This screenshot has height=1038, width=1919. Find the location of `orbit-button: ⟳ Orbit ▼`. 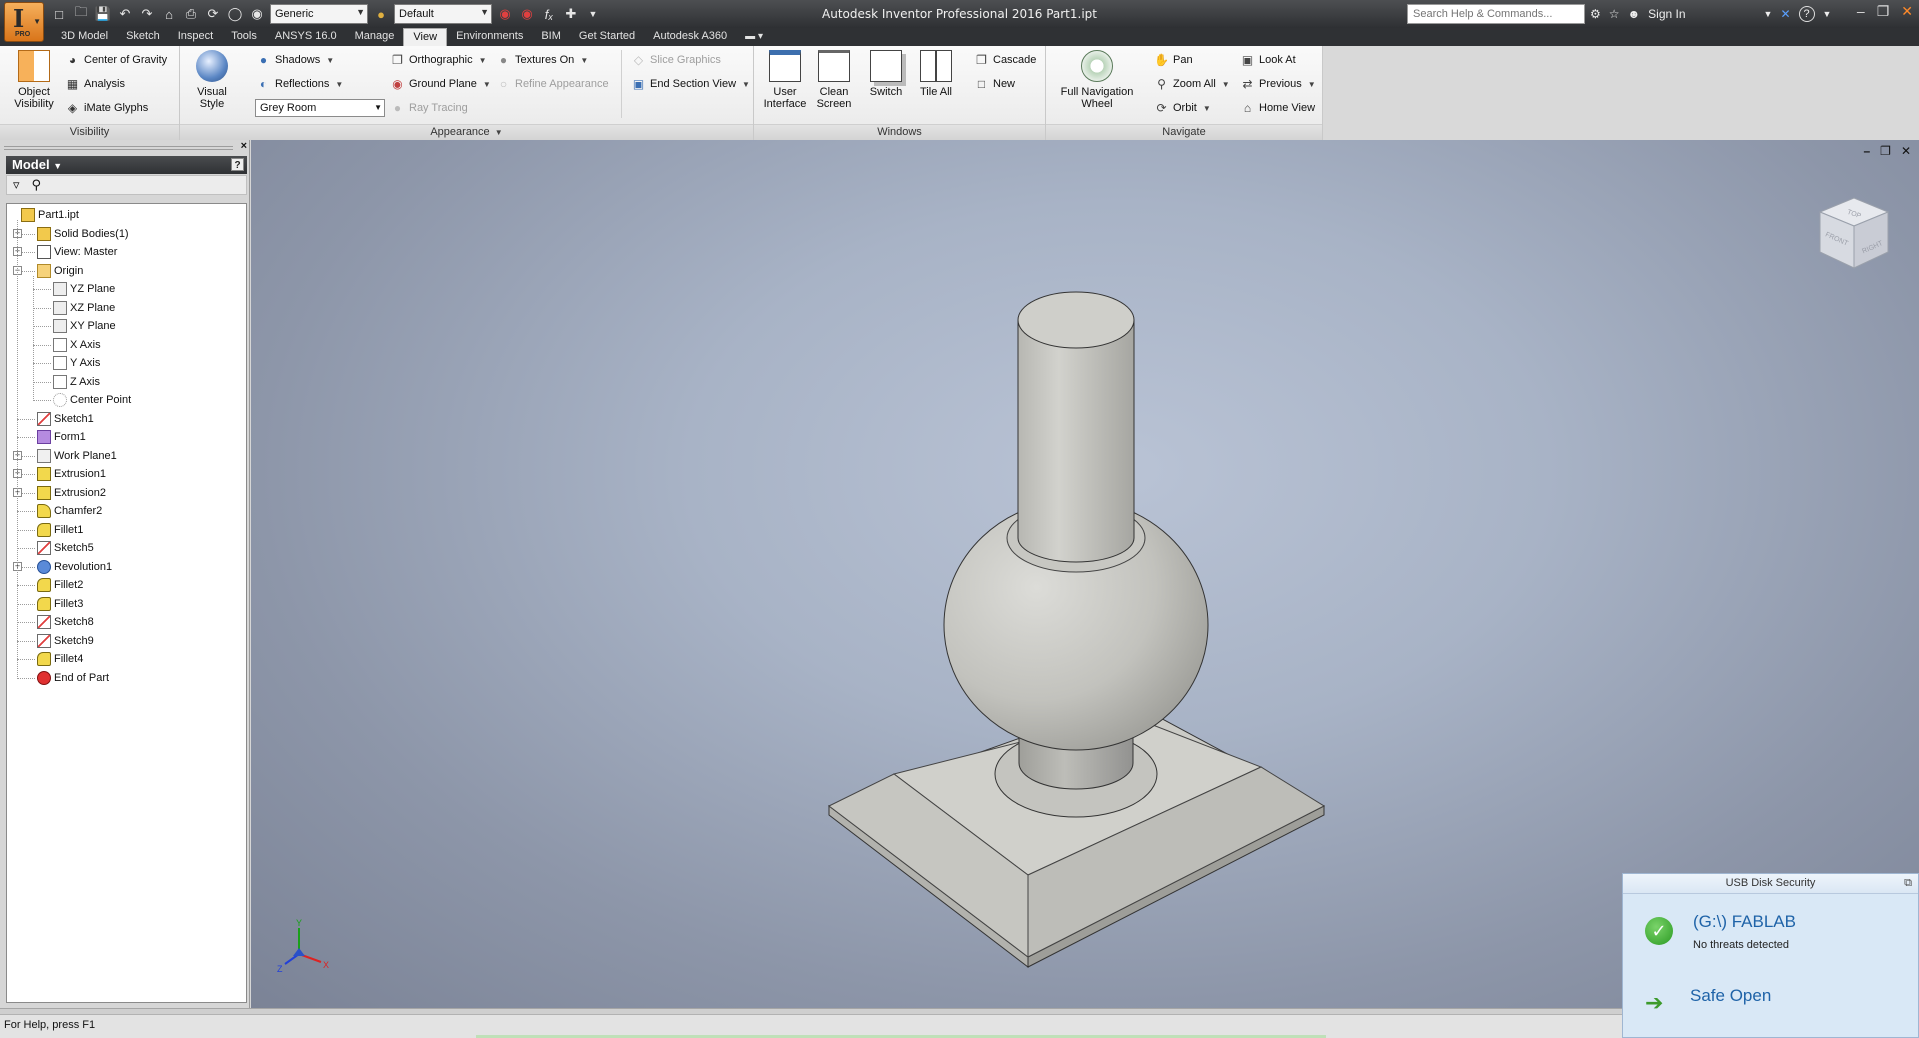

orbit-button: ⟳ Orbit ▼ is located at coordinates (1182, 108).